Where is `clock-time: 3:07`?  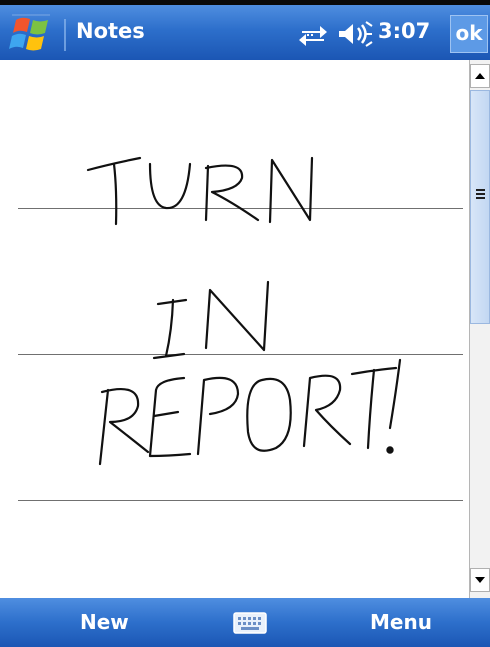 clock-time: 3:07 is located at coordinates (404, 31).